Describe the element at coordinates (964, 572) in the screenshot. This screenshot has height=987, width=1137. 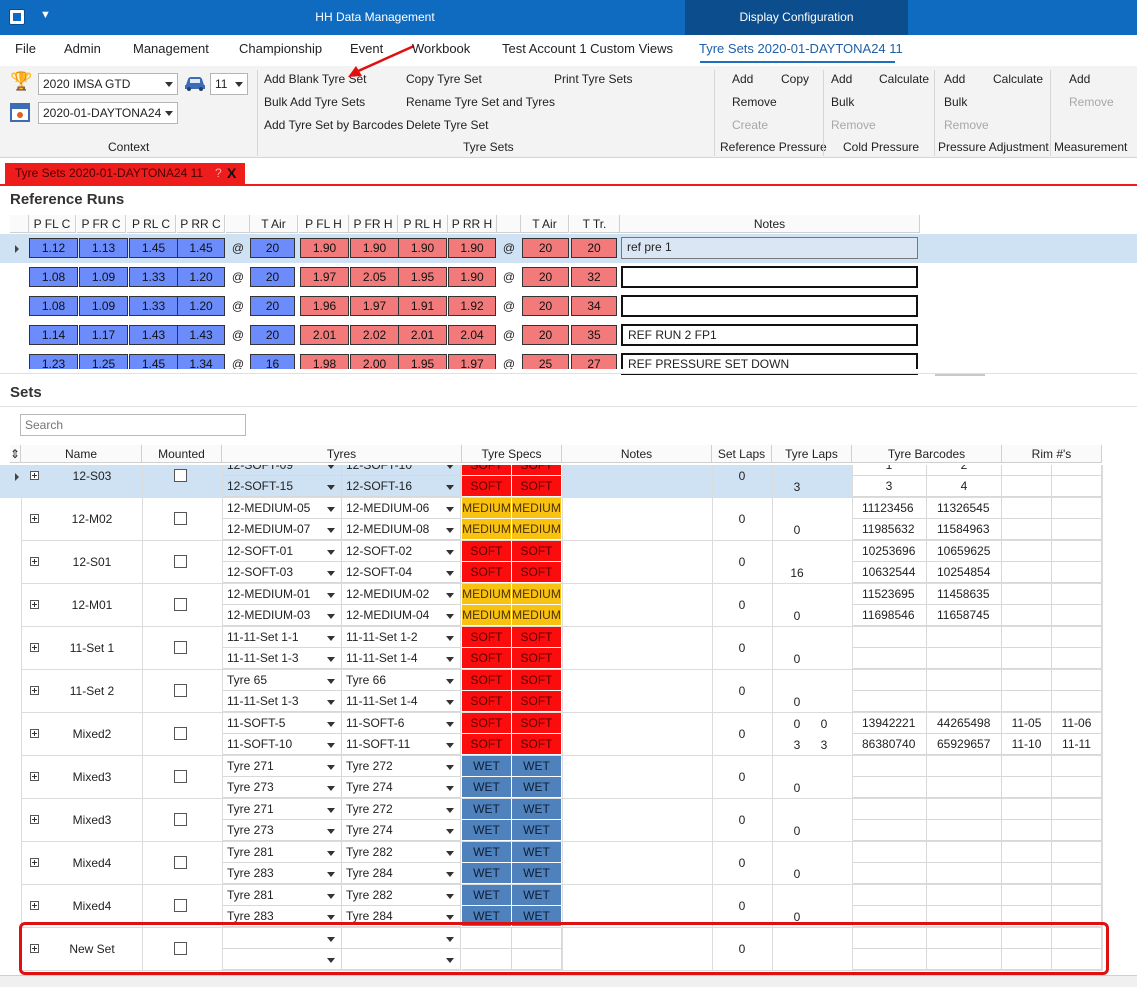
I see `tyre-barcode-cell: 10254854` at that location.